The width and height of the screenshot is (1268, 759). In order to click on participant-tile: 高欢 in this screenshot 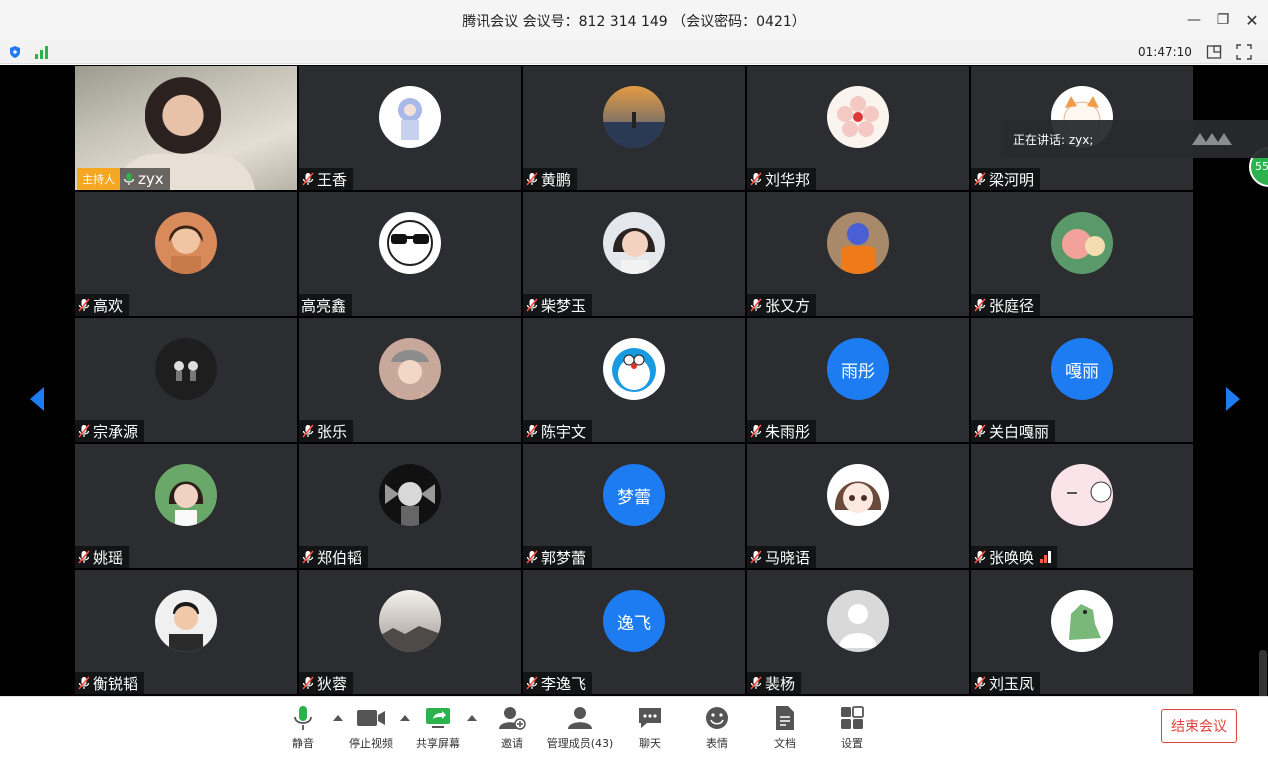, I will do `click(186, 254)`.